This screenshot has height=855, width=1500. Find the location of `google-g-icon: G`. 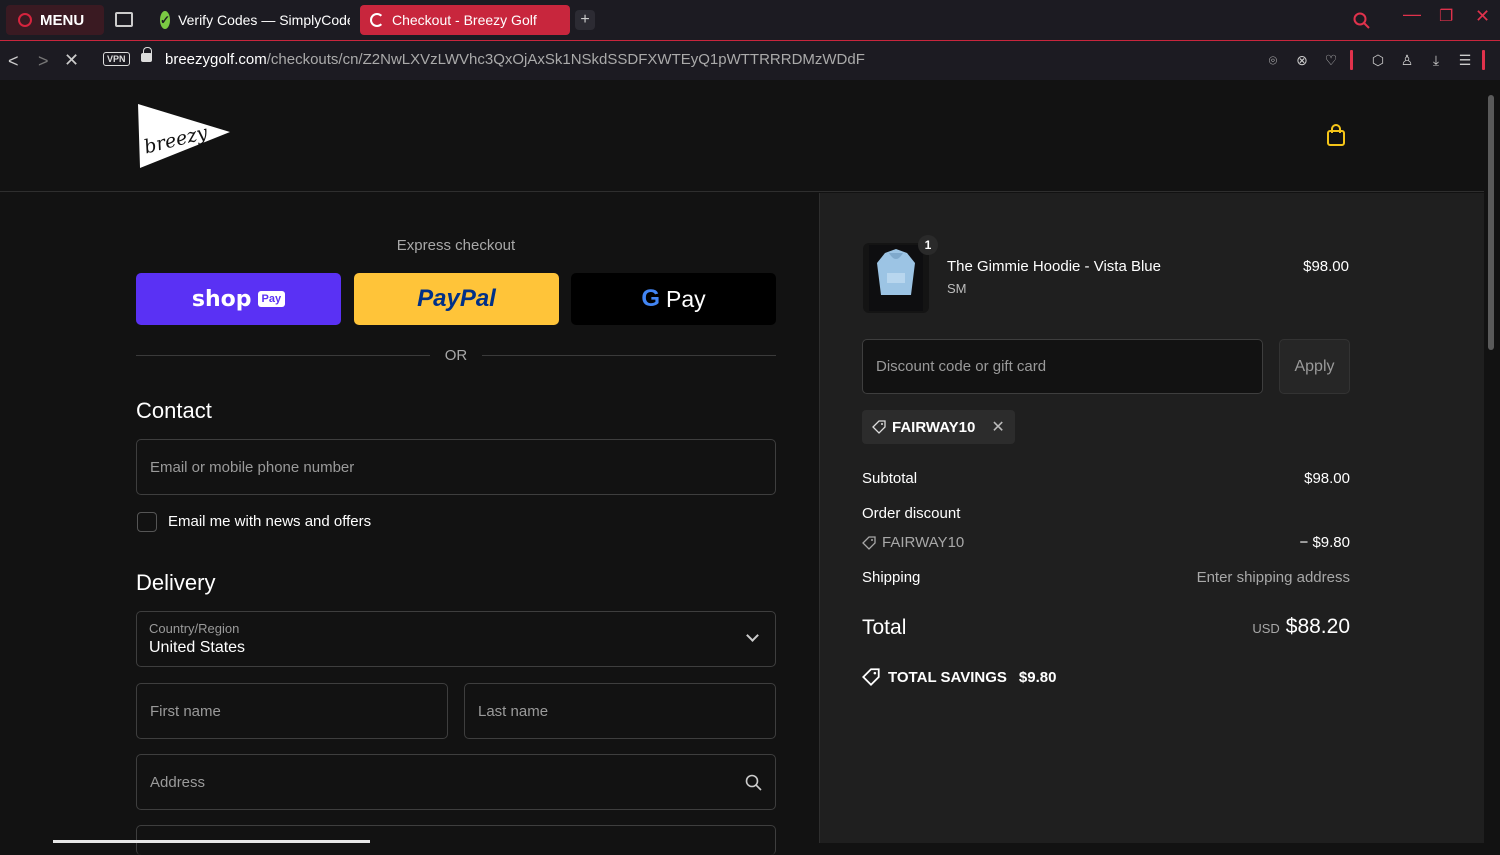

google-g-icon: G is located at coordinates (651, 298).